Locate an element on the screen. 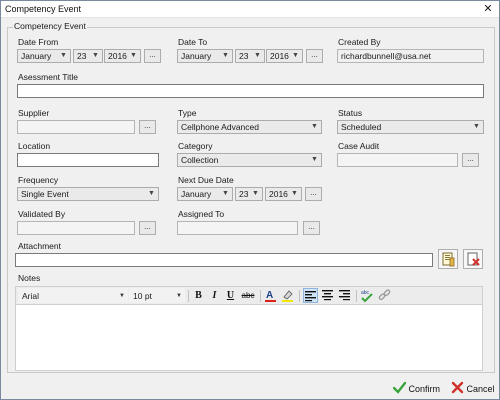  font-color-icon: A is located at coordinates (270, 296).